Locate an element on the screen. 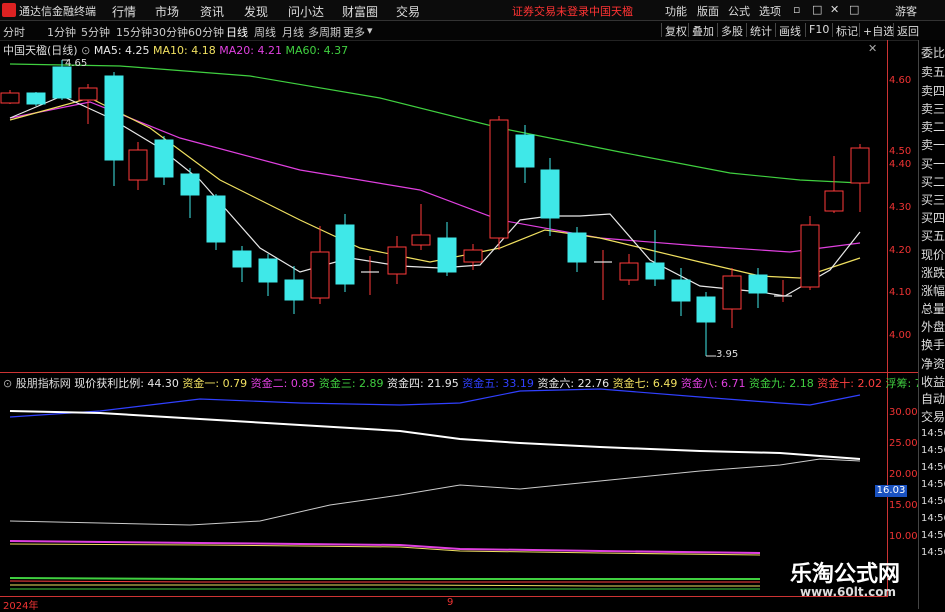 This screenshot has width=945, height=612. window-minimize-icon: ▫ is located at coordinates (796, 9).